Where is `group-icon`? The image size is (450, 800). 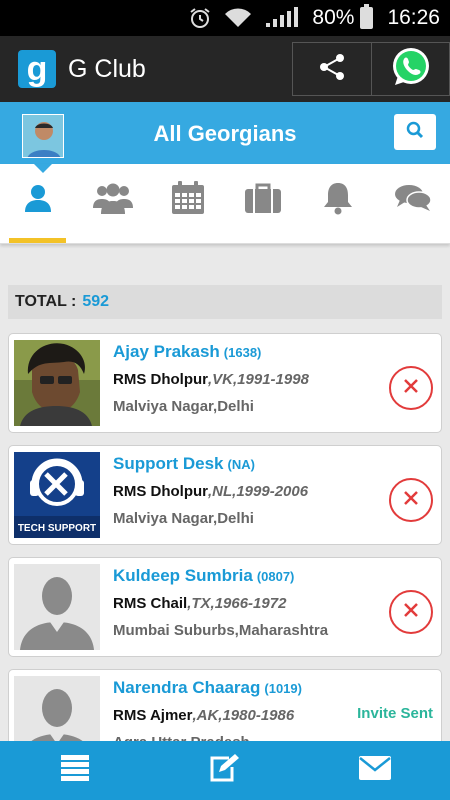 group-icon is located at coordinates (112, 200).